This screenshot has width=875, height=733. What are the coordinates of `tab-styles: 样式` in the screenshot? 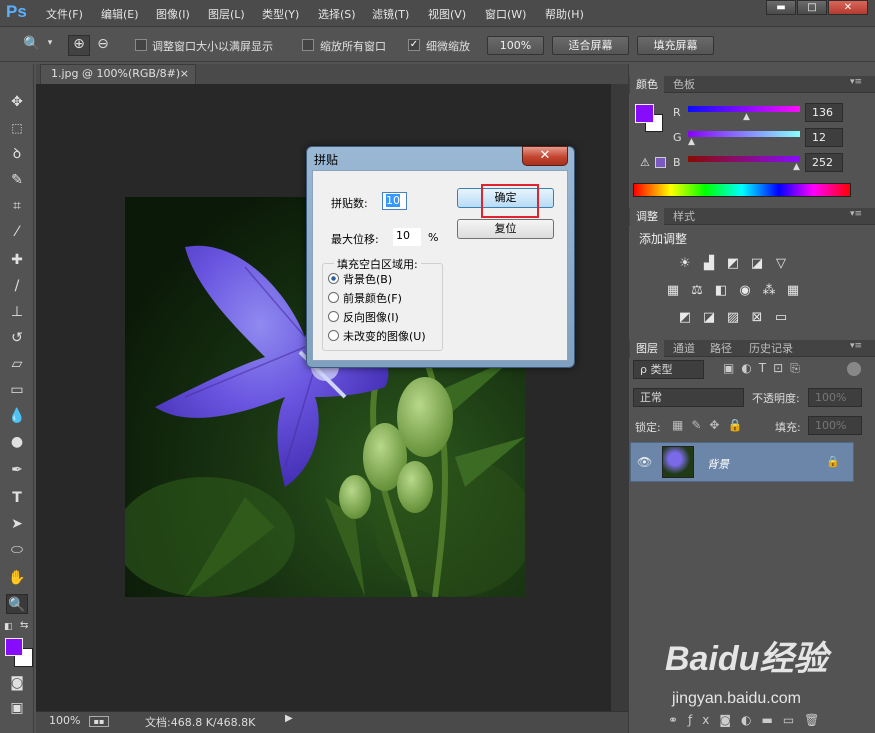 It's located at (684, 216).